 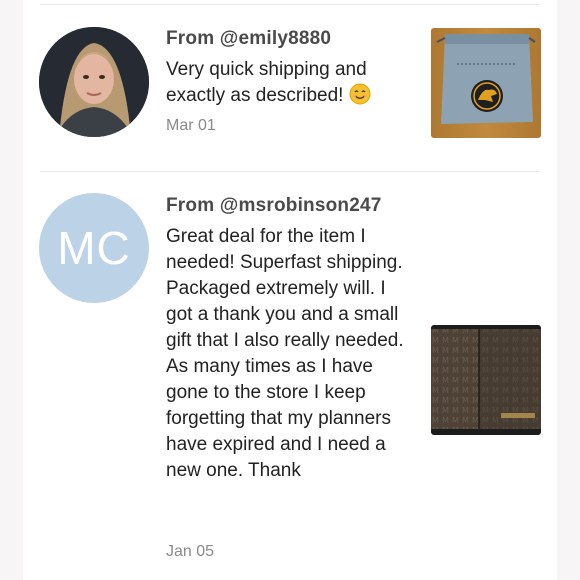 I want to click on review-author: From @msrobinson247, so click(x=274, y=206).